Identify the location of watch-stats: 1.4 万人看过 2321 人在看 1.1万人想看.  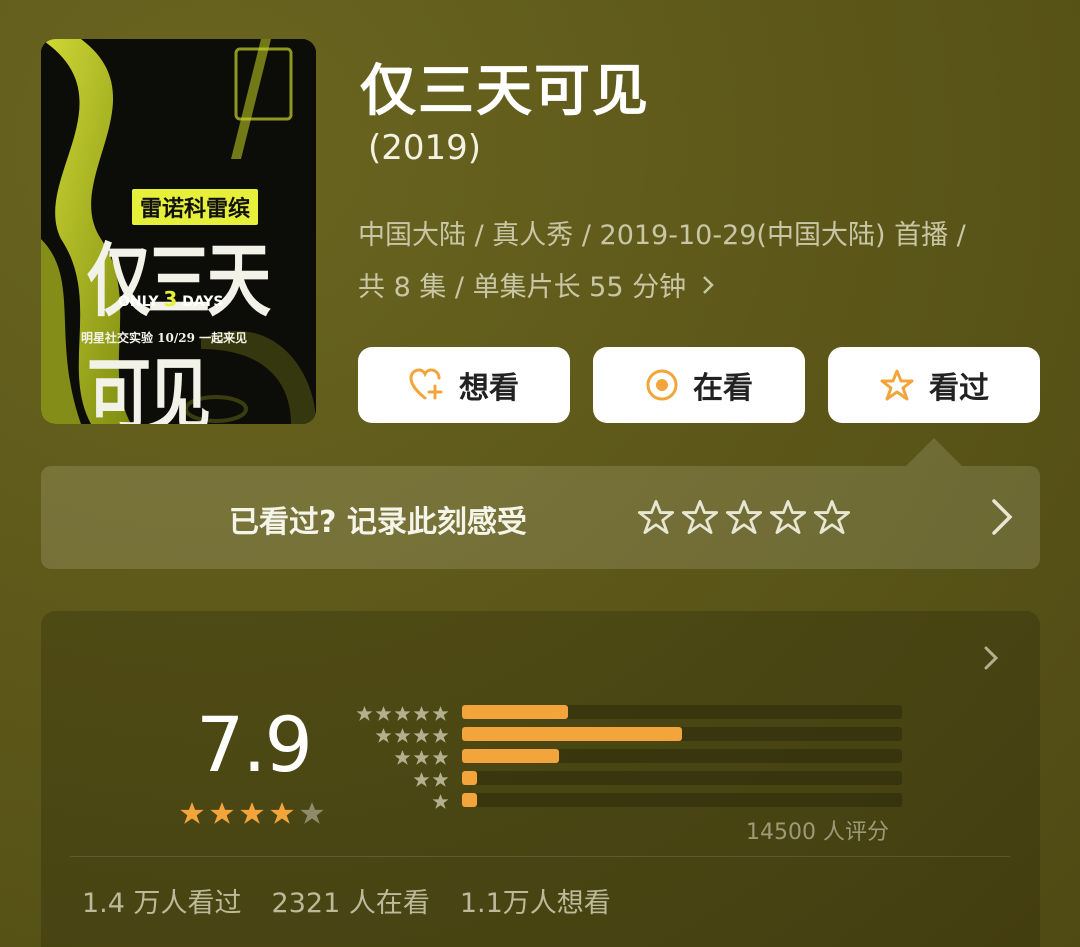
(346, 900).